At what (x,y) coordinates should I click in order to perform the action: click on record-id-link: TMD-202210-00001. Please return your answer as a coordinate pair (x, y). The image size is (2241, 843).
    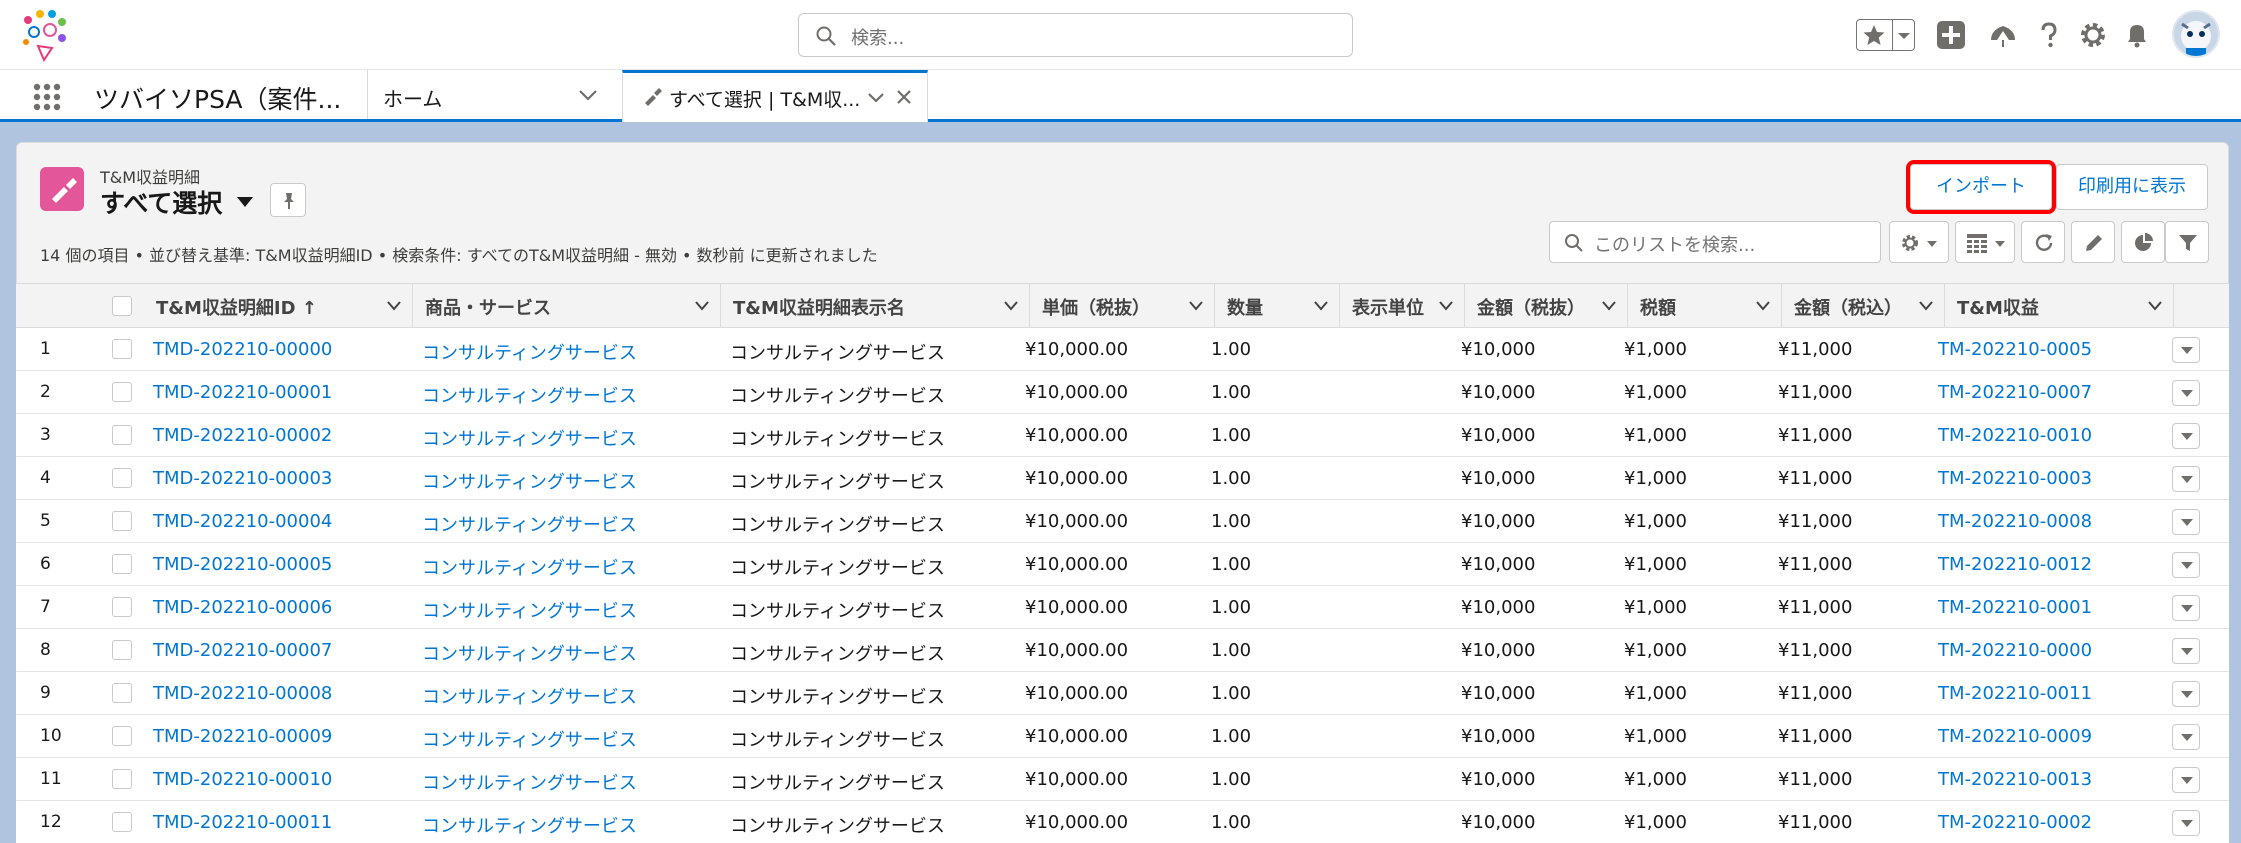
    Looking at the image, I should click on (242, 392).